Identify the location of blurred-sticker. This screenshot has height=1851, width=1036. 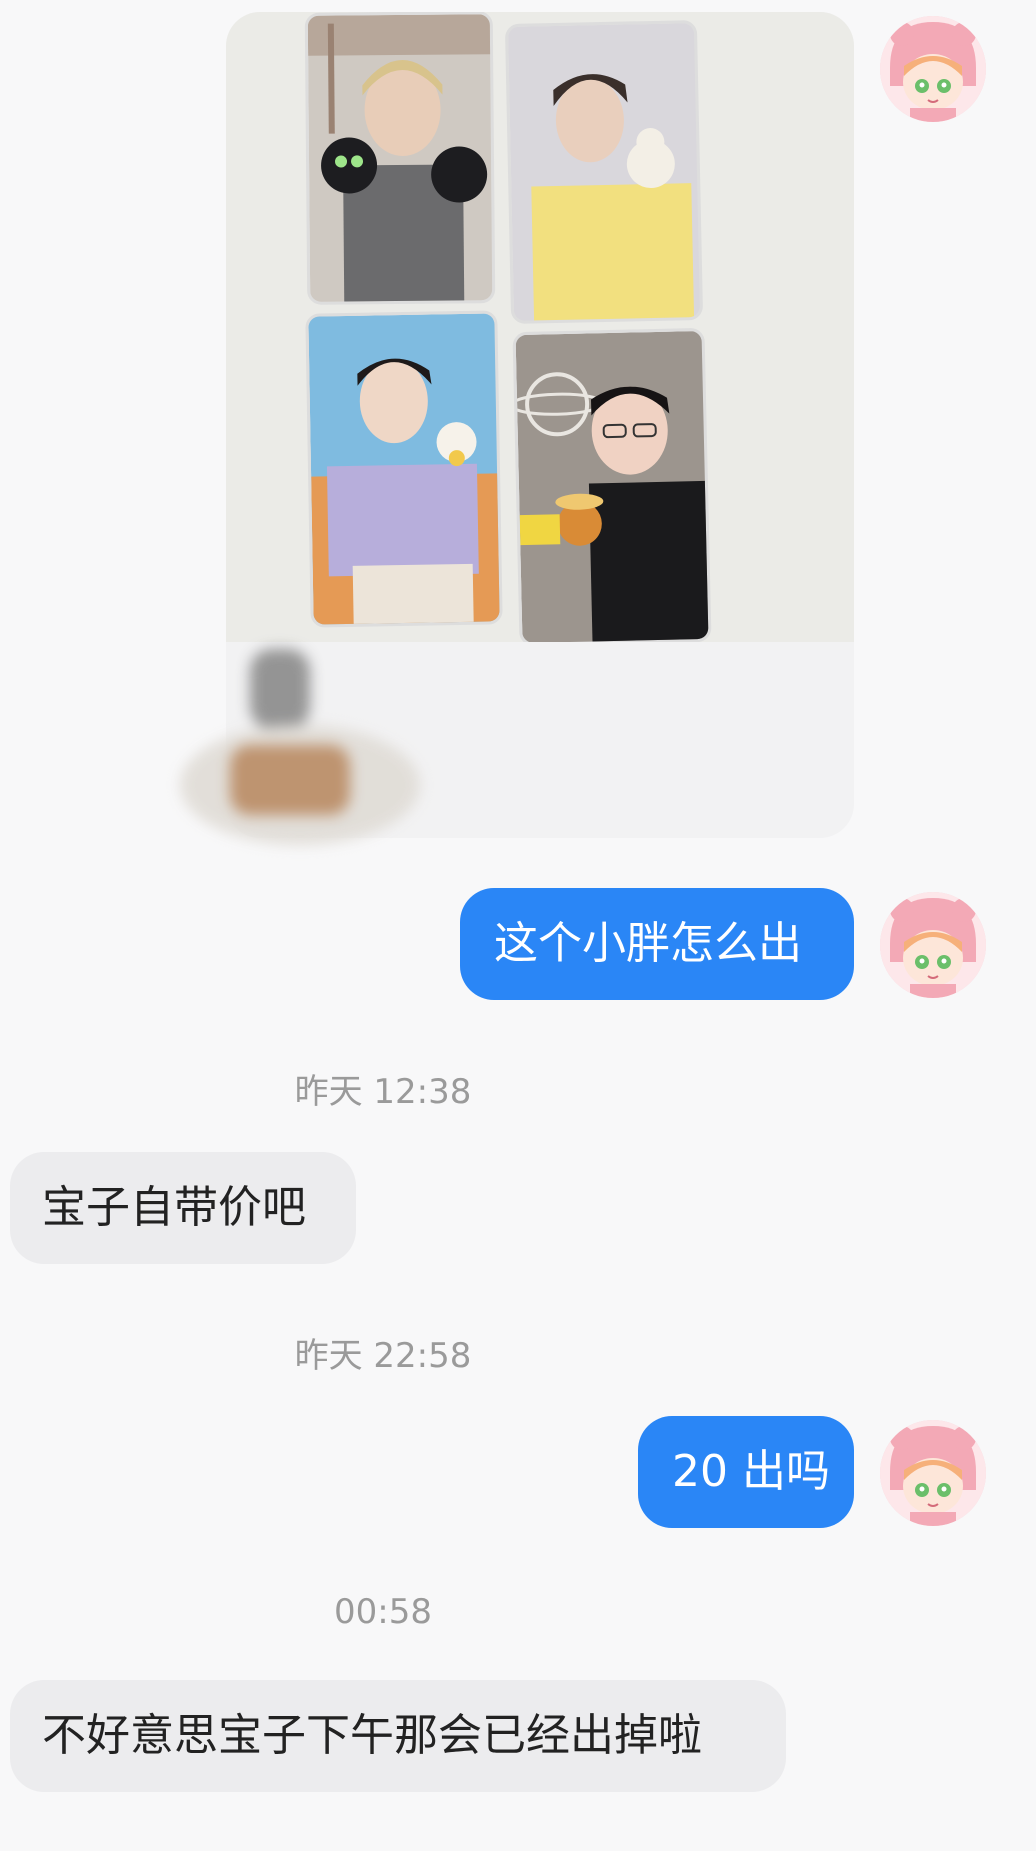
(300, 750).